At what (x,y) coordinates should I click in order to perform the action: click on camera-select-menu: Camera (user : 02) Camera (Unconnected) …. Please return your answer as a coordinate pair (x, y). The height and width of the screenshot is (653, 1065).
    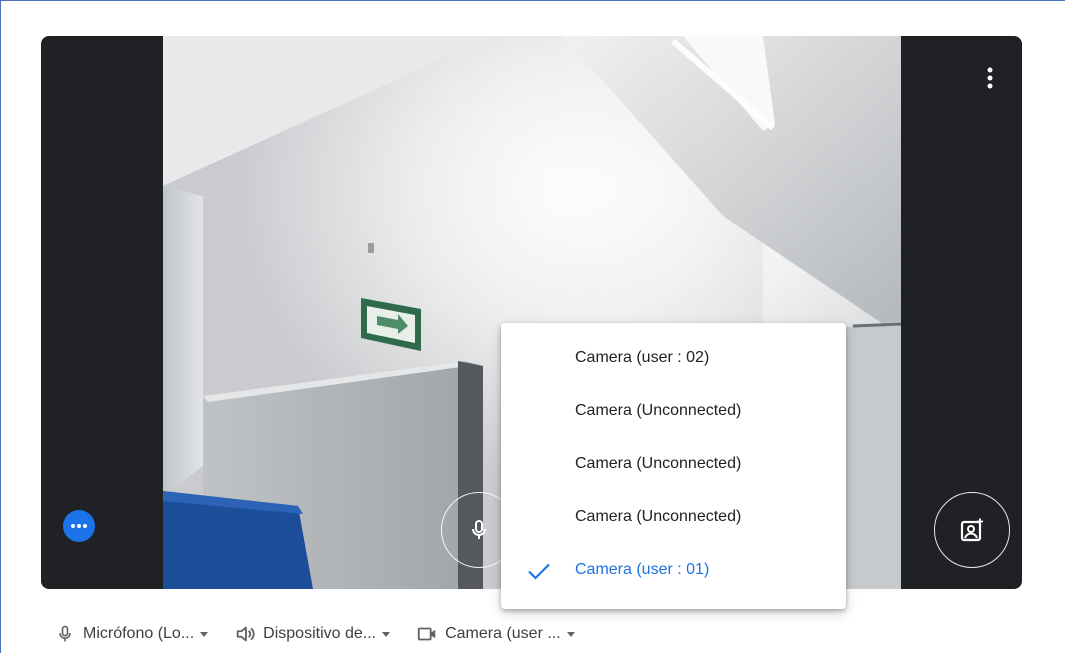
    Looking at the image, I should click on (673, 466).